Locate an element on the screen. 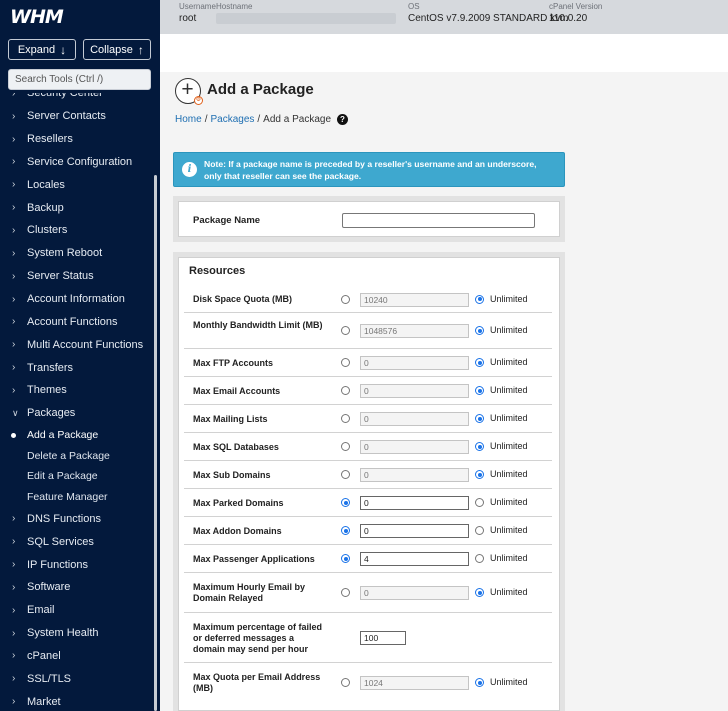  sidebar-subitem-add-a-package: Add a Package is located at coordinates (76, 435).